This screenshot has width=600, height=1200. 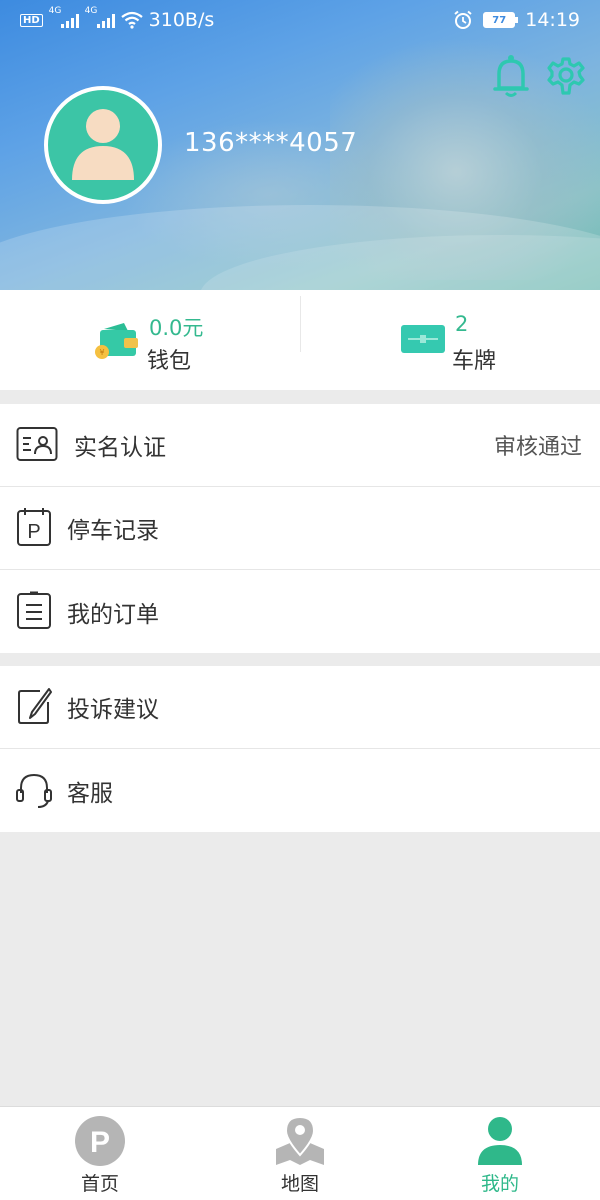 I want to click on wallet-balance: 0.0元, so click(x=176, y=328).